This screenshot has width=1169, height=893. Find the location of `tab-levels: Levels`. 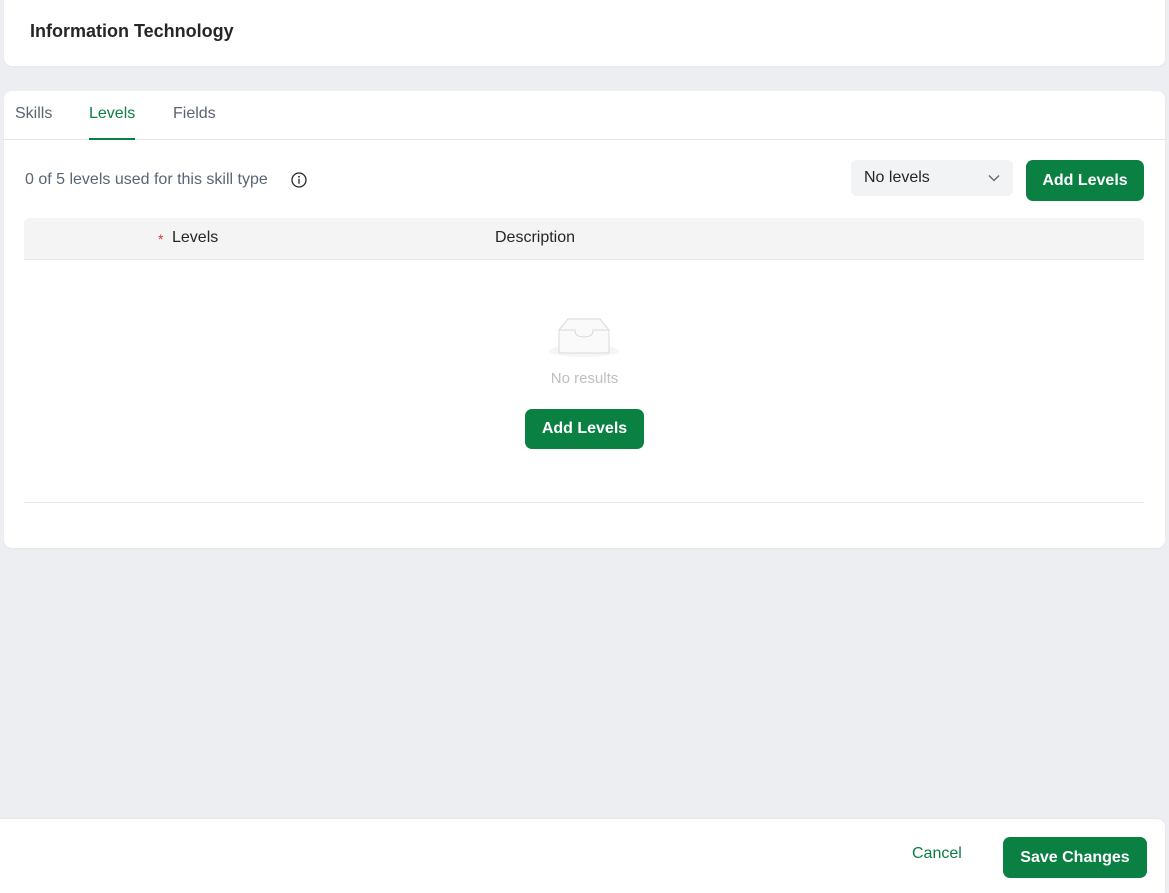

tab-levels: Levels is located at coordinates (112, 122).